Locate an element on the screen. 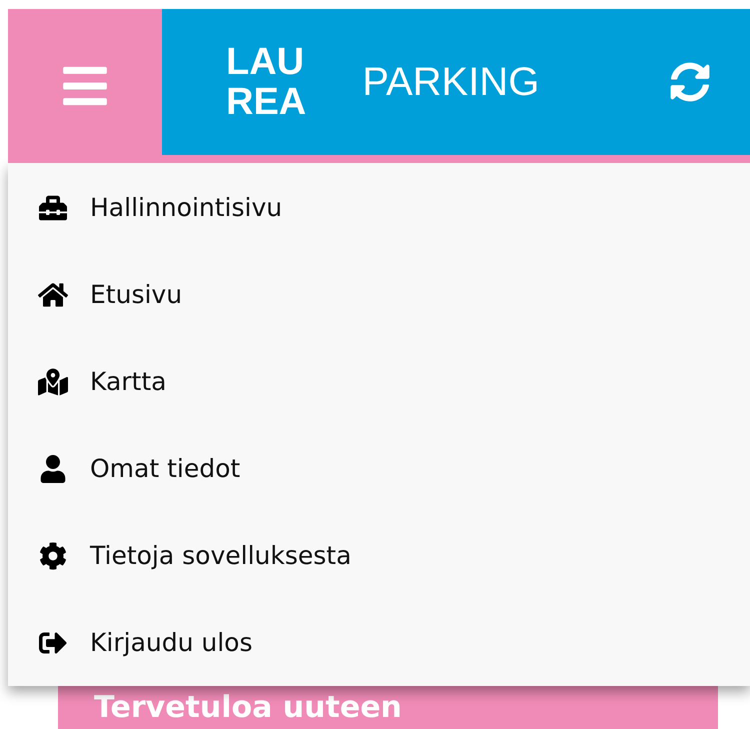  menu-item: Etusivu is located at coordinates (379, 294).